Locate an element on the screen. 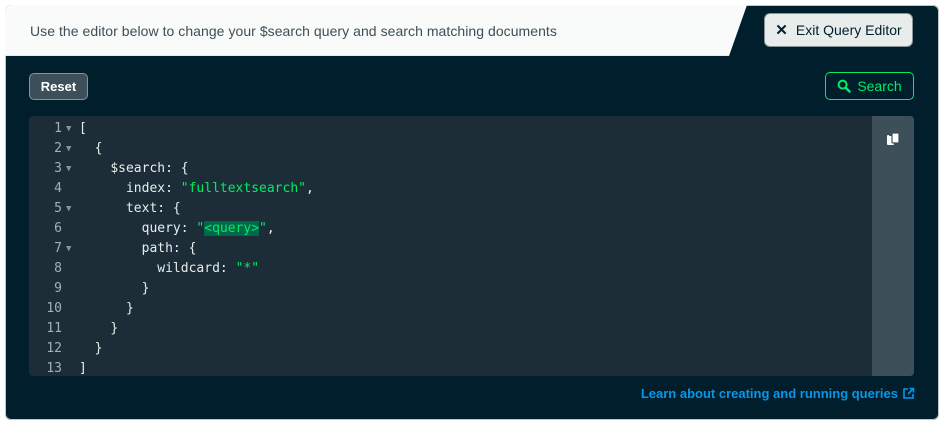  code-line: 3 ▼ $search: { is located at coordinates (171, 169).